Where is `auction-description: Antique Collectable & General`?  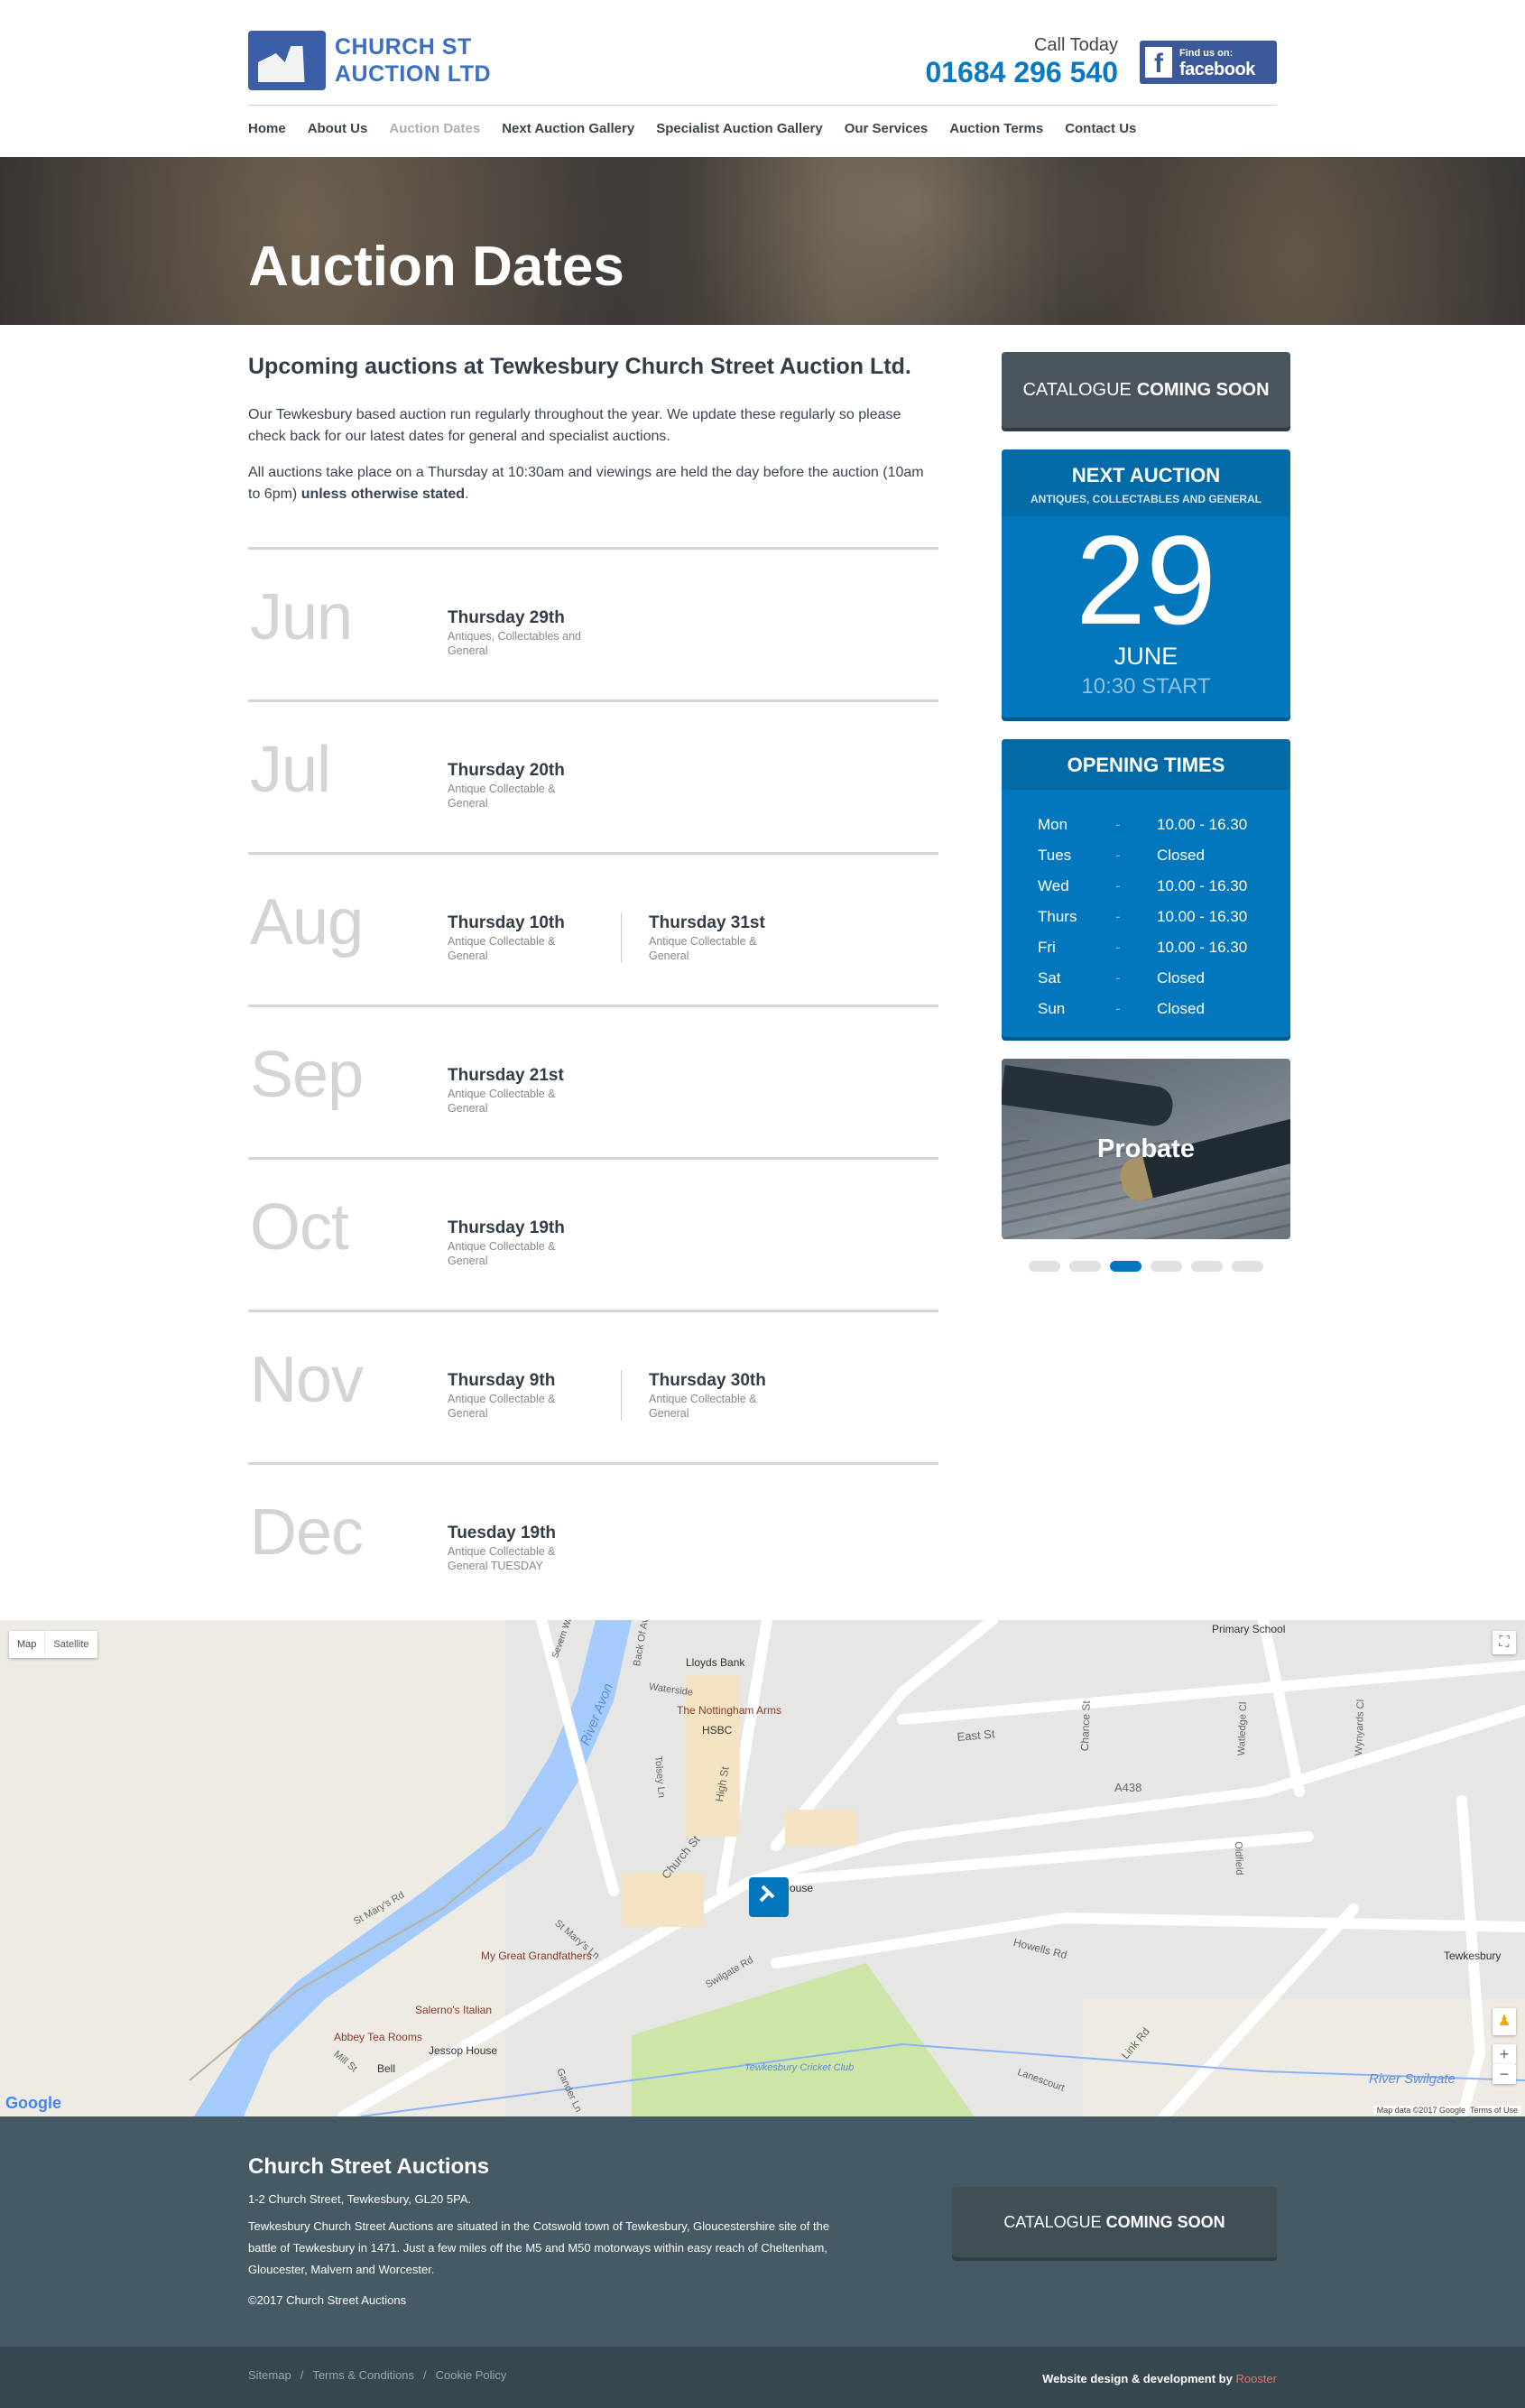 auction-description: Antique Collectable & General is located at coordinates (703, 1406).